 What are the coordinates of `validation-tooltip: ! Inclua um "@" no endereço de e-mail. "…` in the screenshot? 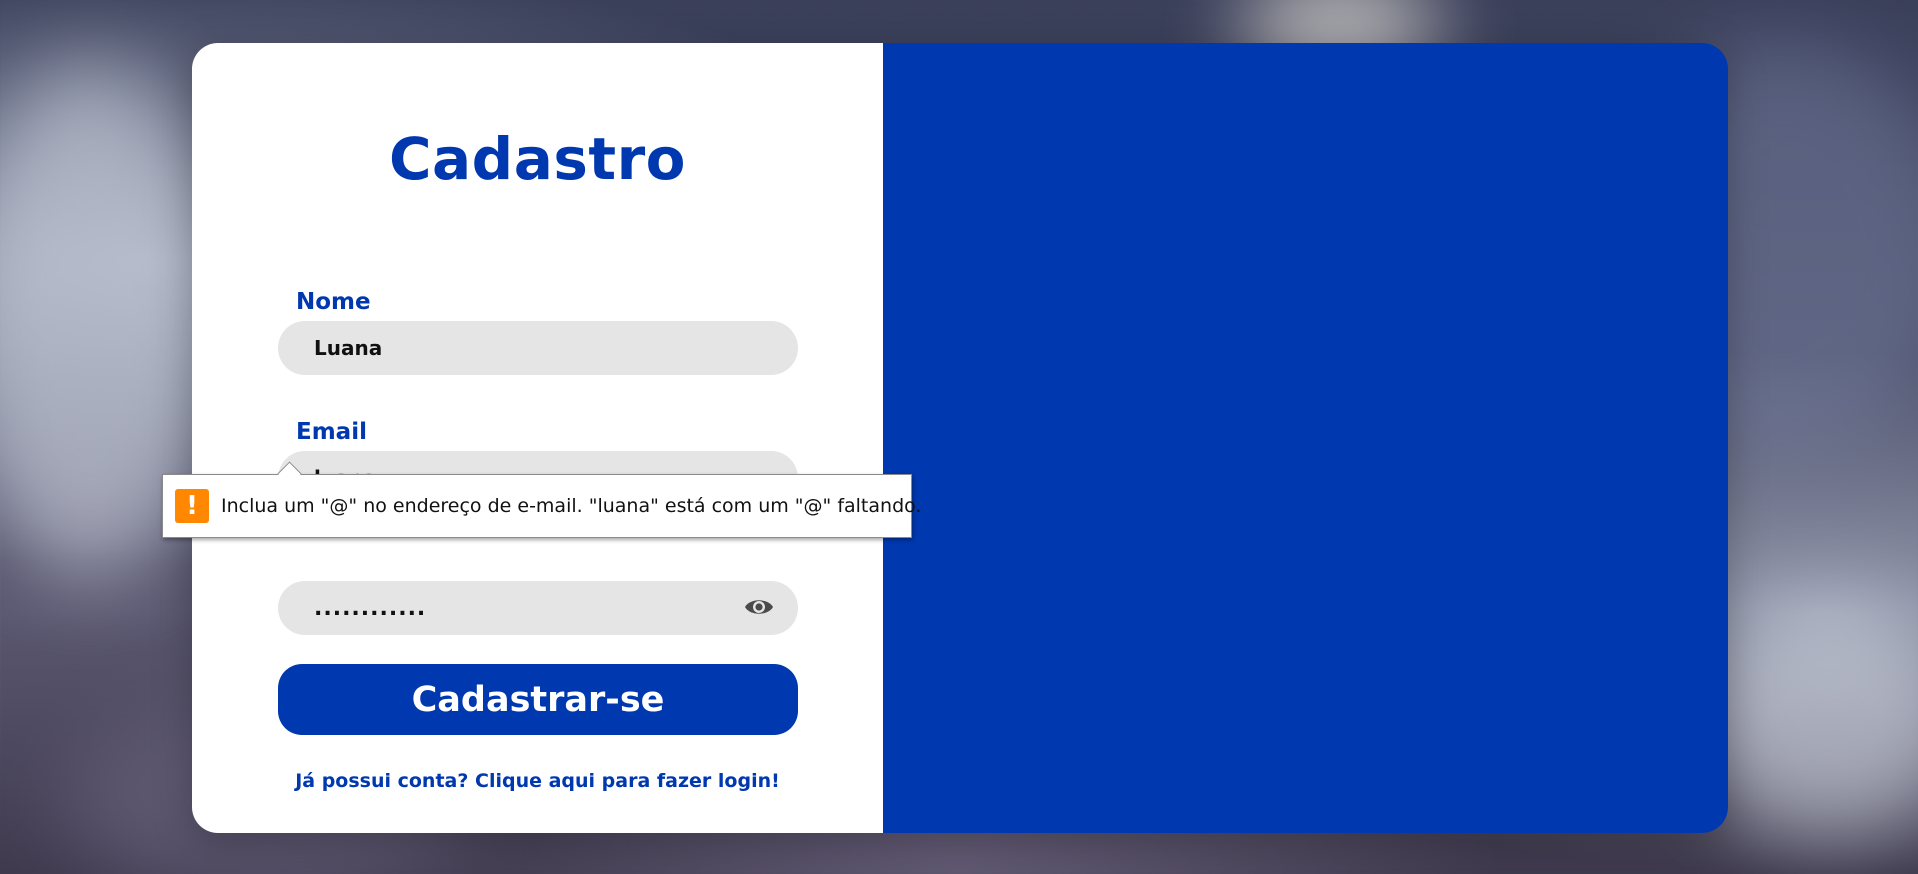 It's located at (541, 506).